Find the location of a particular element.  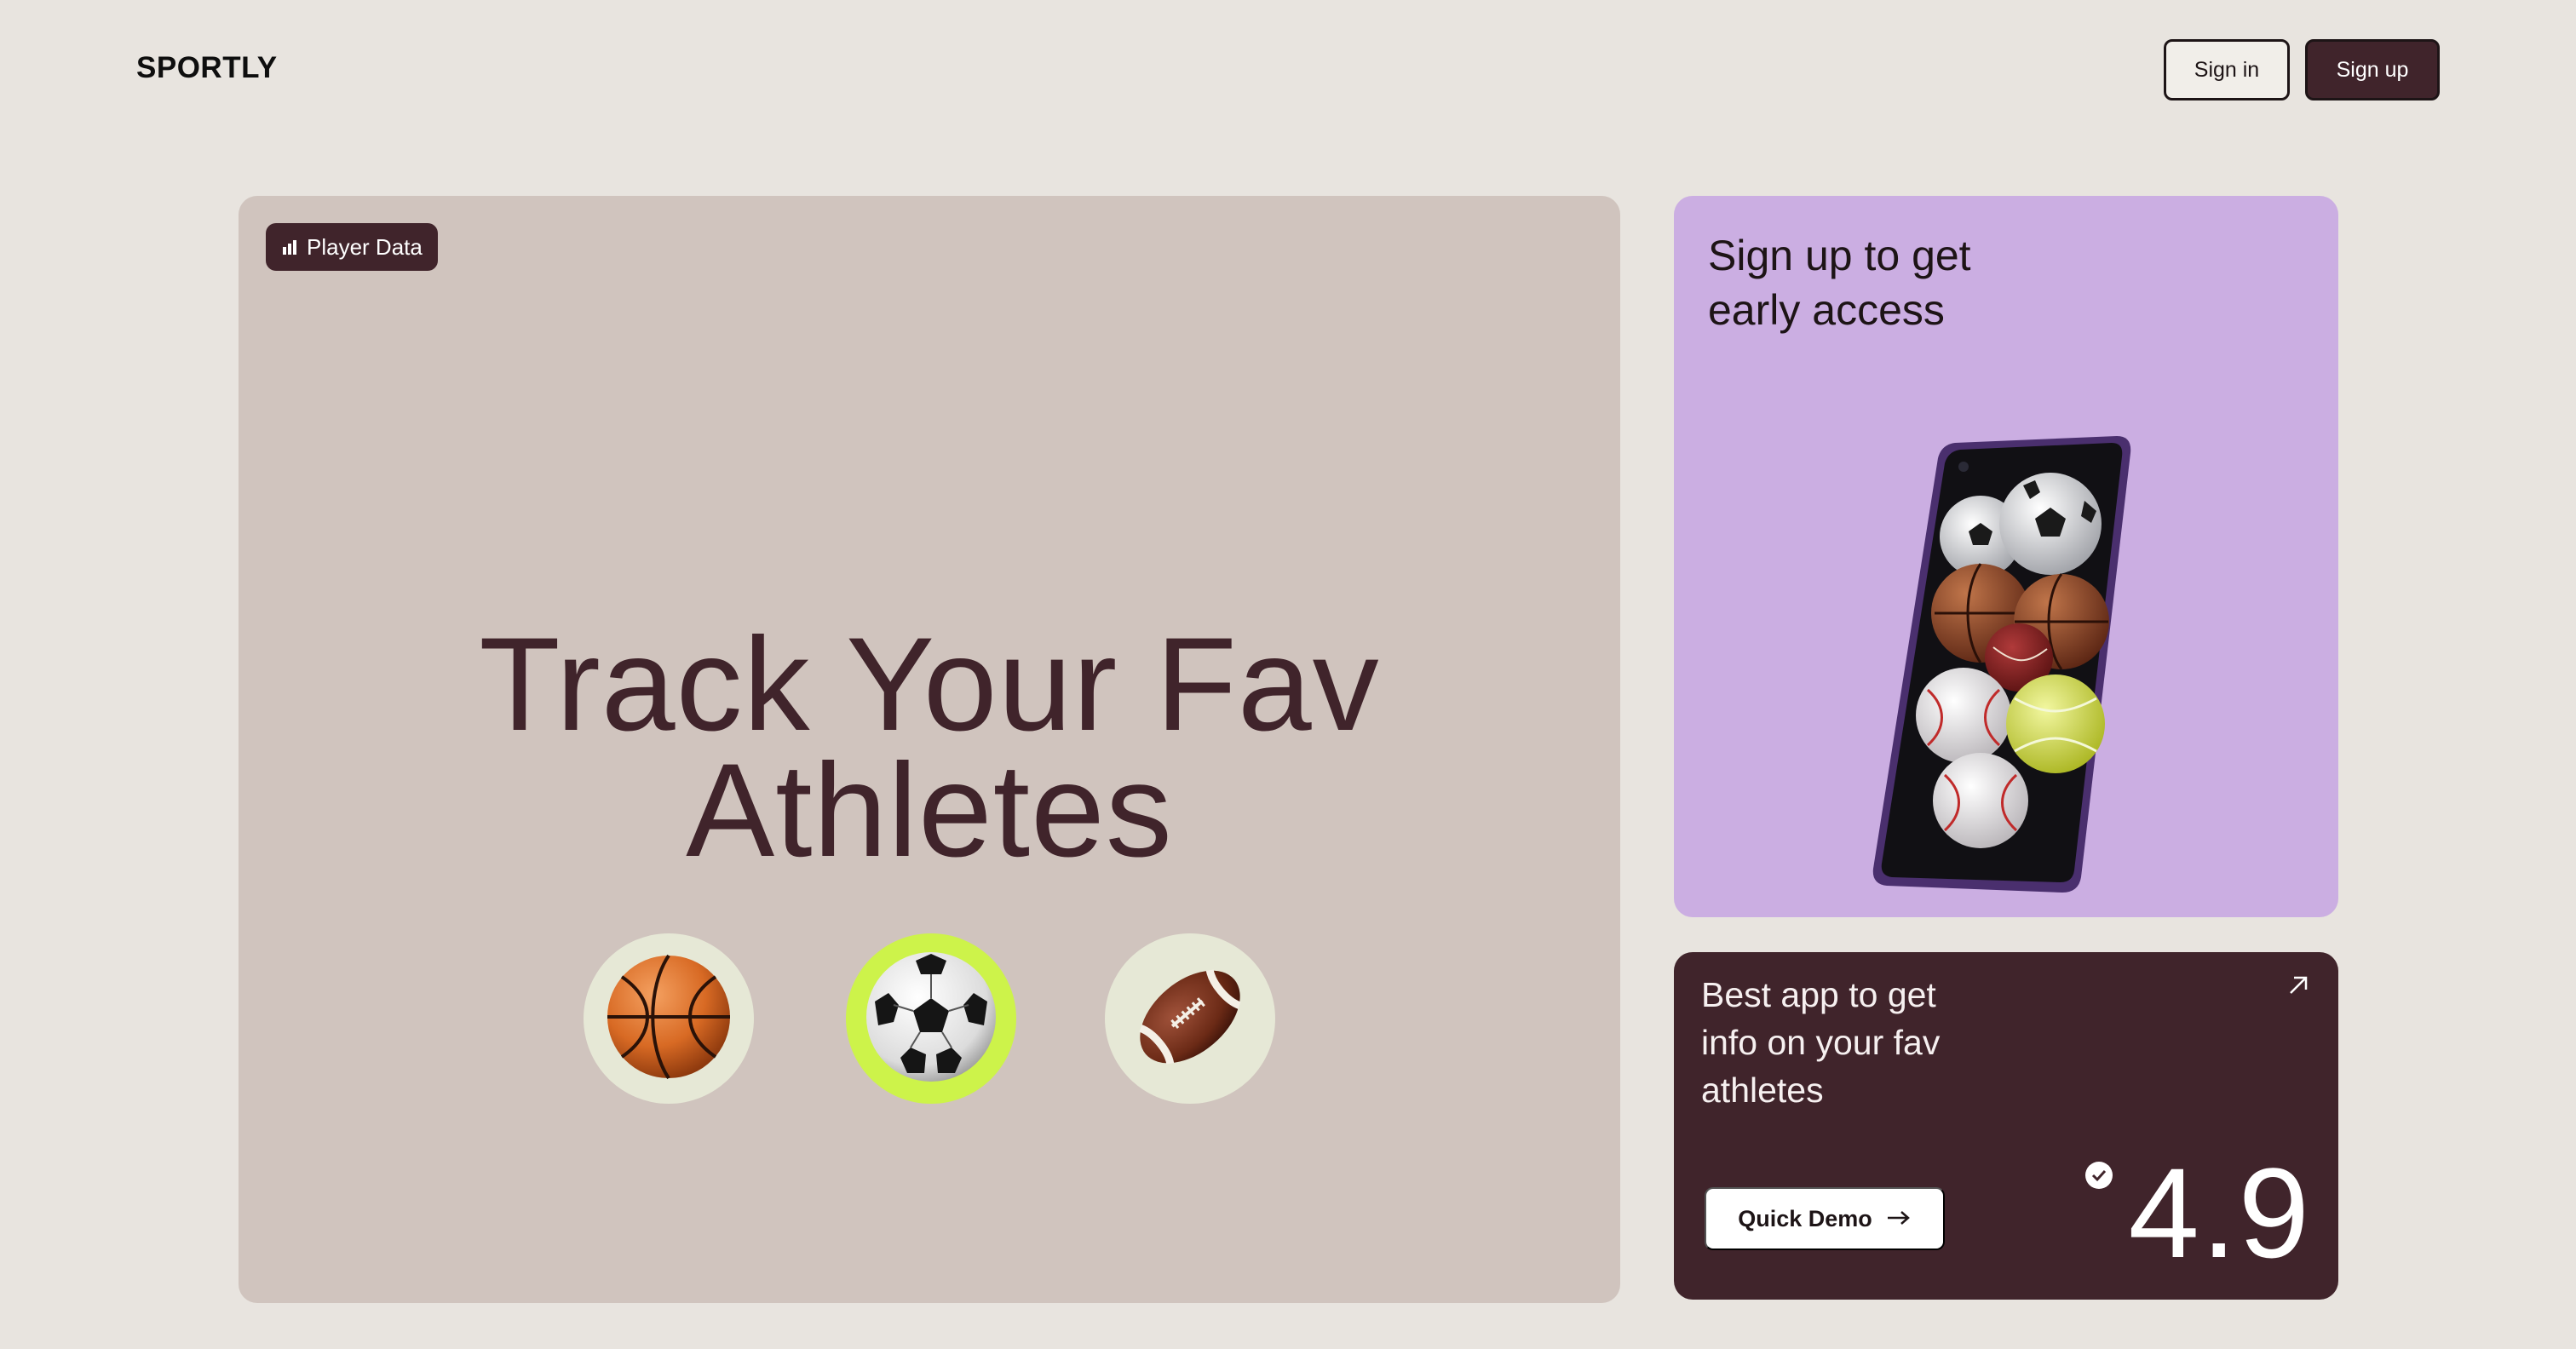

sign-up-button: Sign up is located at coordinates (2372, 69).